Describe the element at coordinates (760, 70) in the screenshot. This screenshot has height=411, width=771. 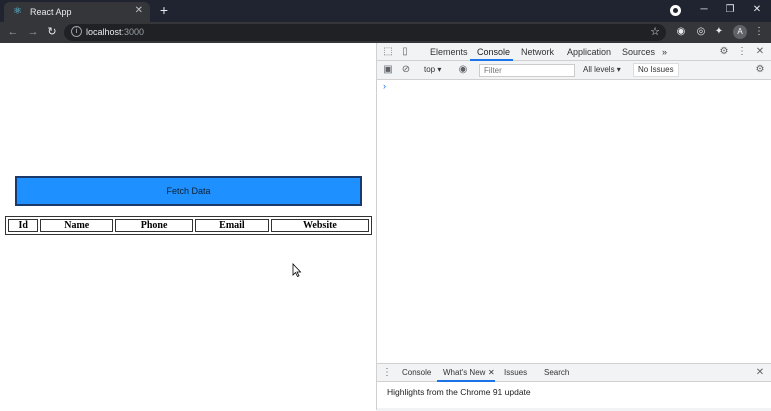
I see `console-settings-gear-icon: ⚙` at that location.